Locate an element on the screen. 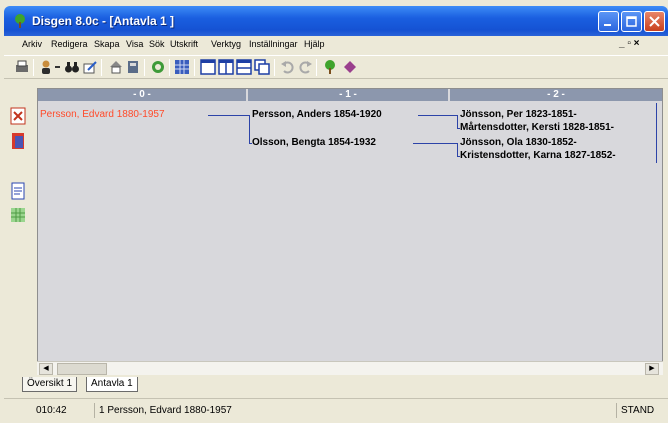 The height and width of the screenshot is (423, 668). window-split-h-icon is located at coordinates (244, 67).